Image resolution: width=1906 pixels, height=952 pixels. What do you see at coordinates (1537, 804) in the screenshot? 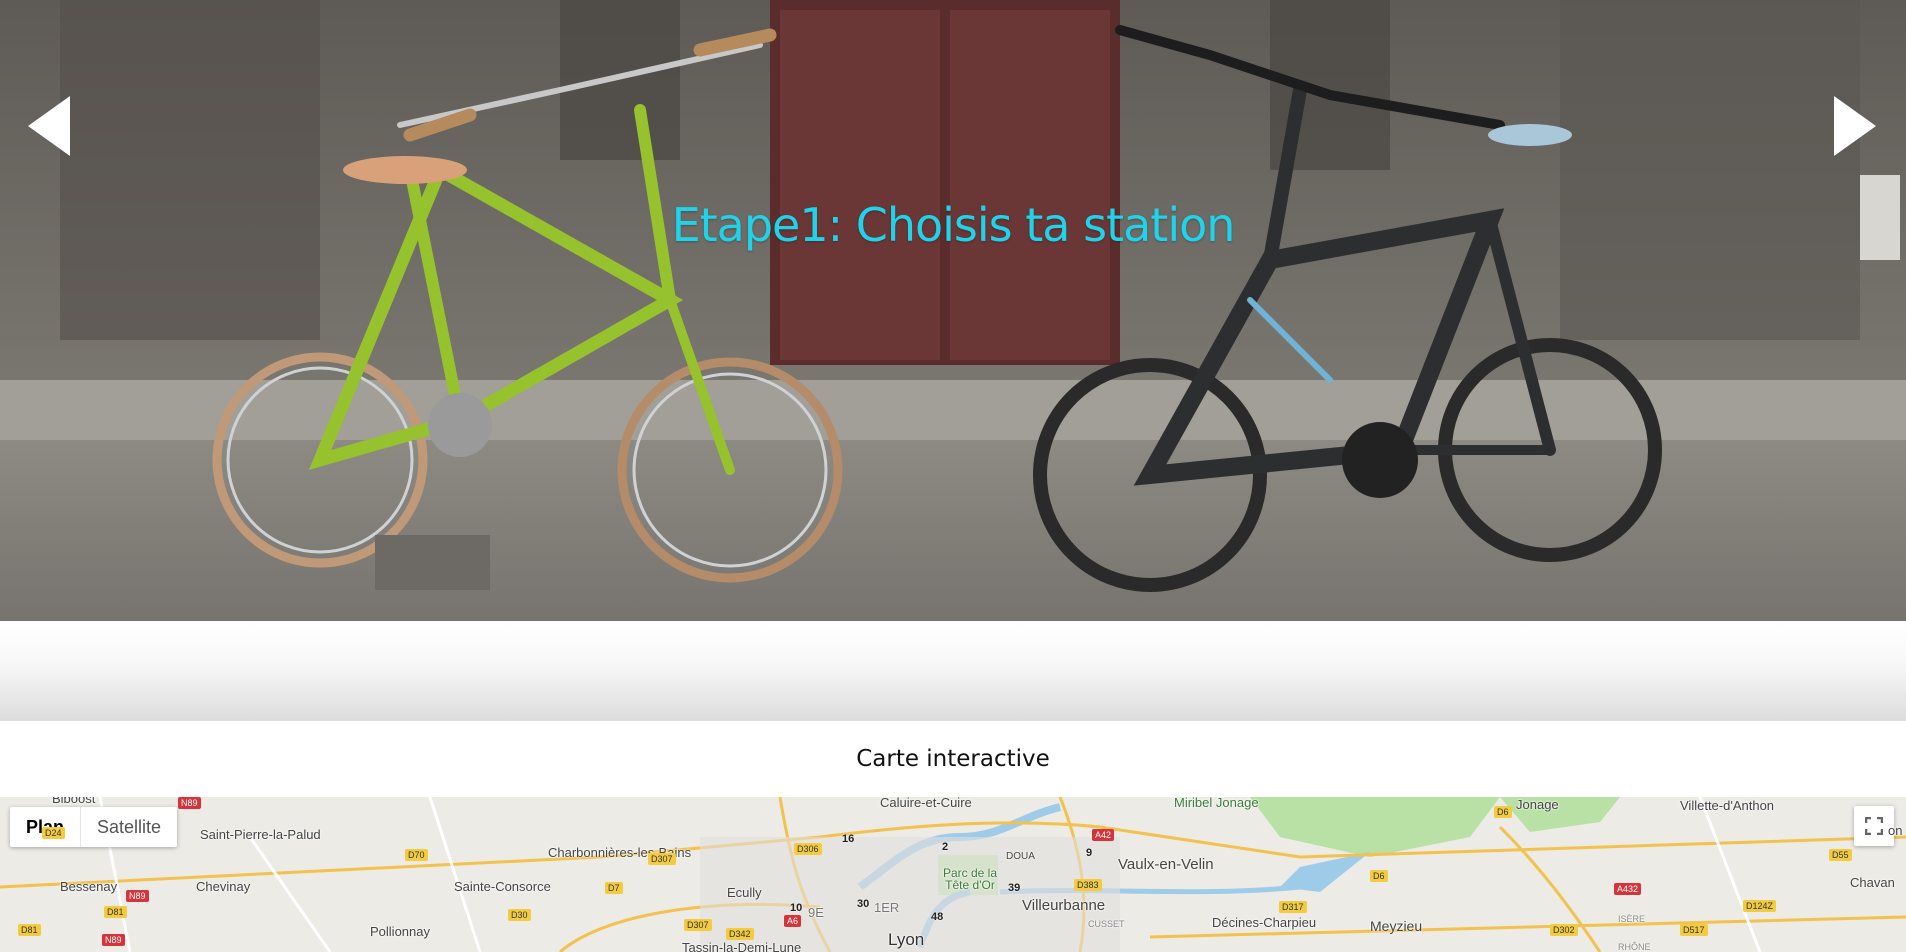
I see `map-label: Jonage` at bounding box center [1537, 804].